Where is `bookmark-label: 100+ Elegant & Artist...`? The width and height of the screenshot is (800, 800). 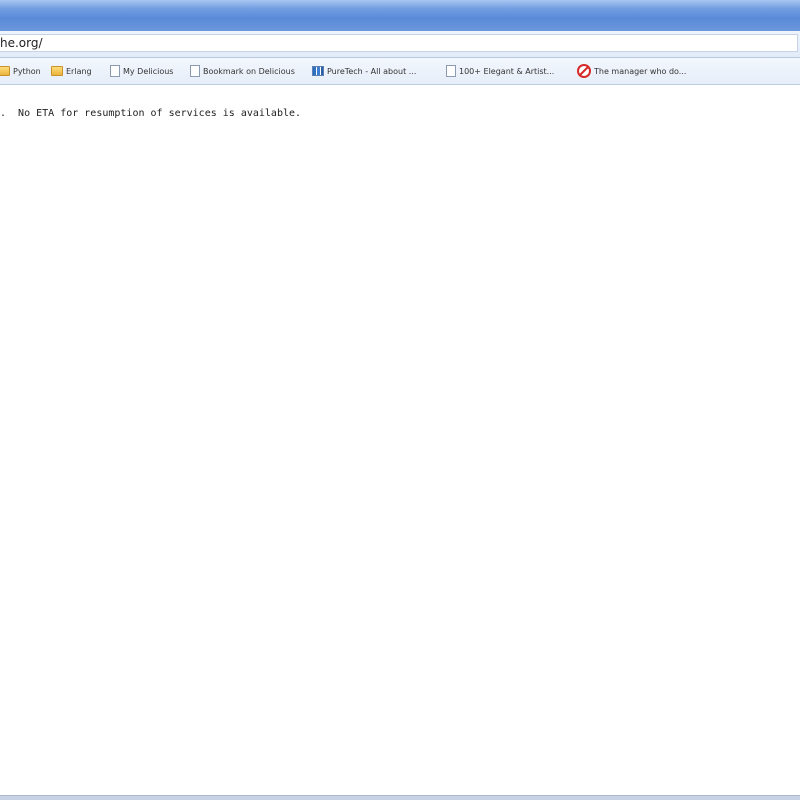
bookmark-label: 100+ Elegant & Artist... is located at coordinates (507, 71).